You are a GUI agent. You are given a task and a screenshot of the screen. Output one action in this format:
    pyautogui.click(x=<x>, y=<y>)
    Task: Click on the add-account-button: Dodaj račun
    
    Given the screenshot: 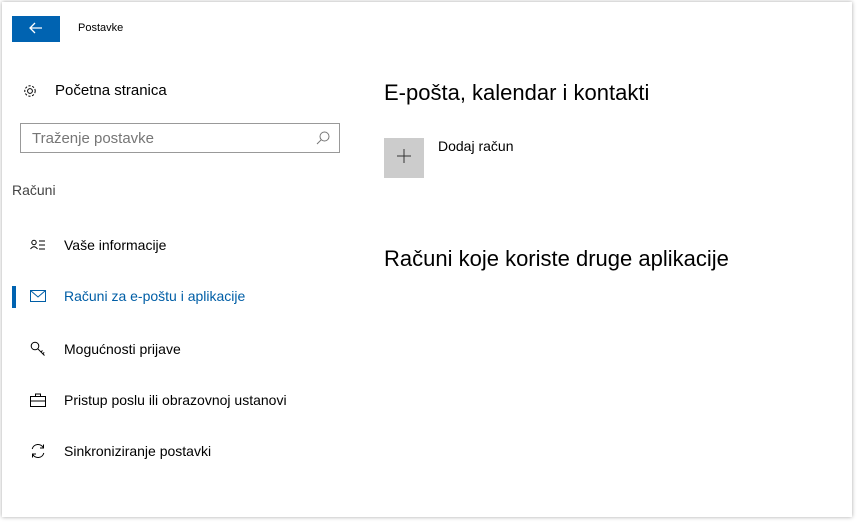 What is the action you would take?
    pyautogui.click(x=449, y=158)
    